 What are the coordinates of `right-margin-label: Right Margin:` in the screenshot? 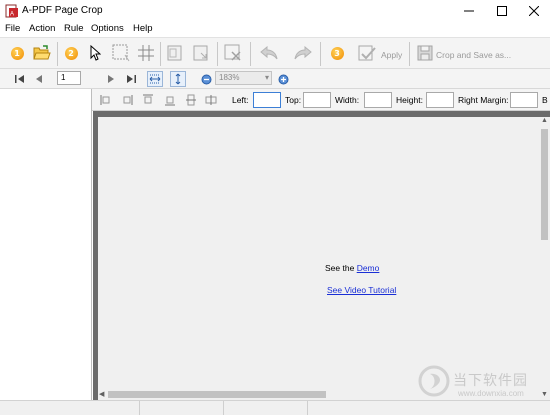 It's located at (483, 100).